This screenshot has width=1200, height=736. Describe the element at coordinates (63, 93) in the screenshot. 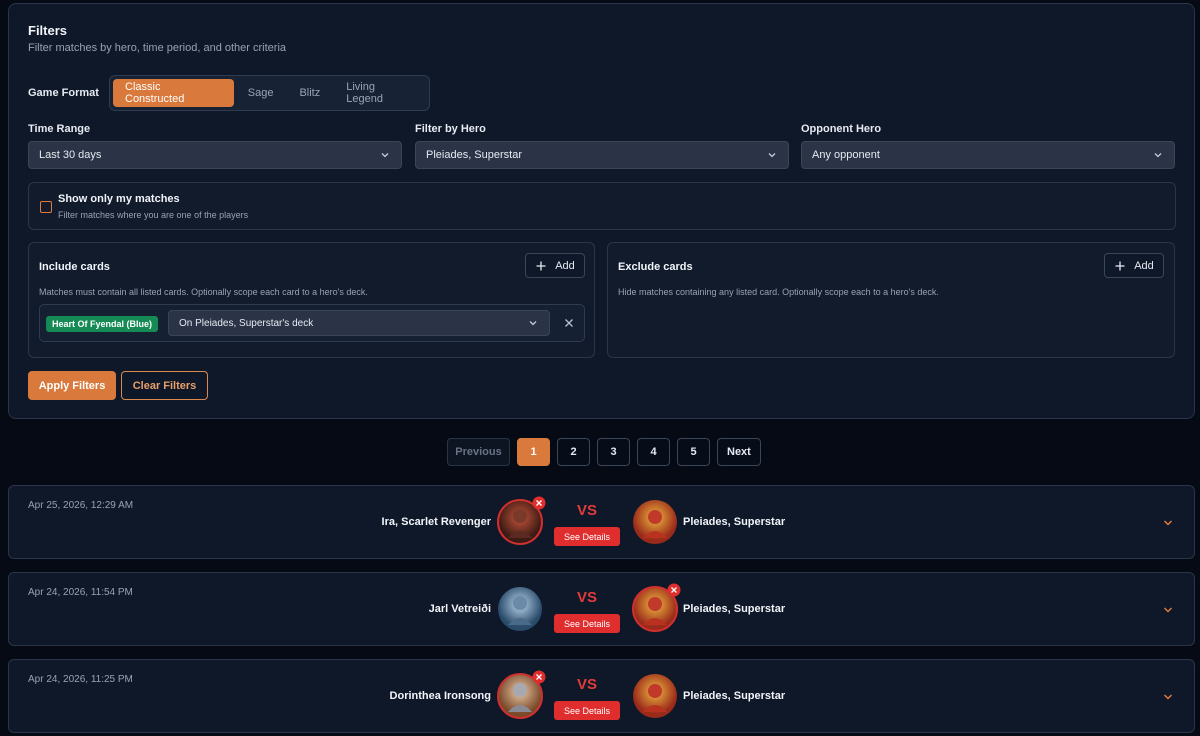

I see `game-format-label: Game Format` at that location.